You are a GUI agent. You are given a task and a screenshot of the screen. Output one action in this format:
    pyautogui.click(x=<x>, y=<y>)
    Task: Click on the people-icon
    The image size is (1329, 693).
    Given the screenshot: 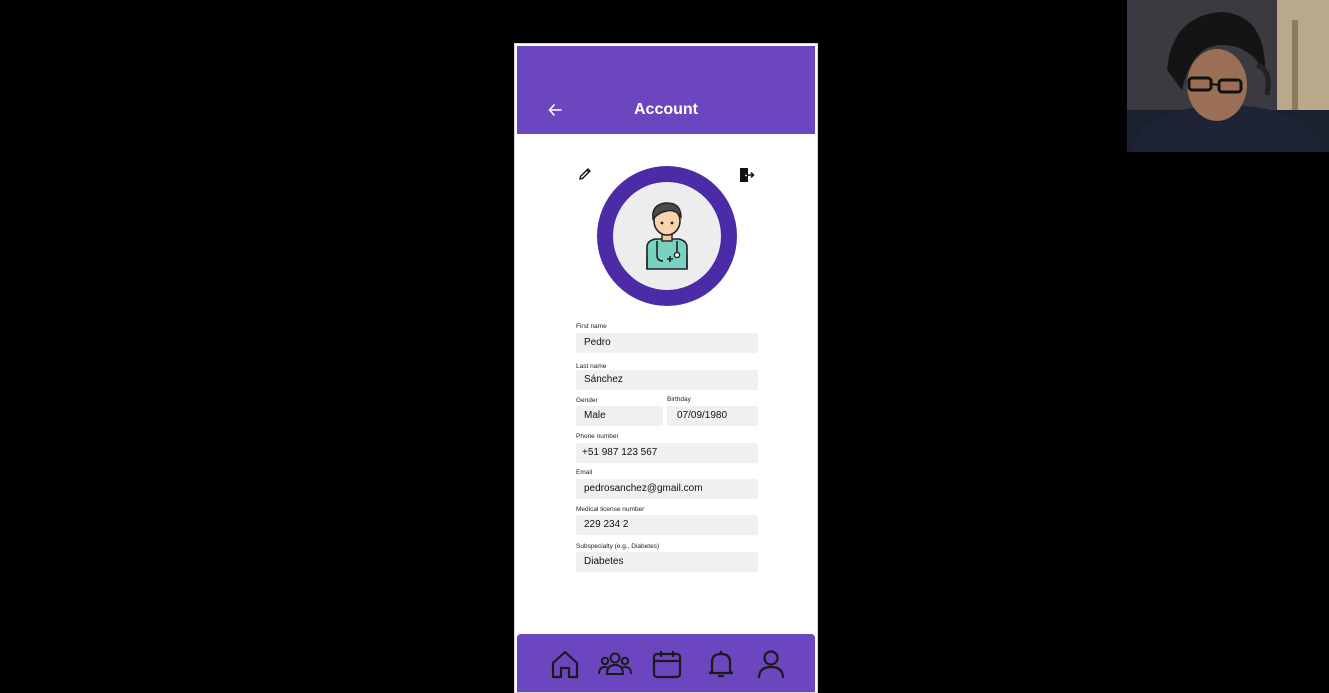 What is the action you would take?
    pyautogui.click(x=615, y=663)
    